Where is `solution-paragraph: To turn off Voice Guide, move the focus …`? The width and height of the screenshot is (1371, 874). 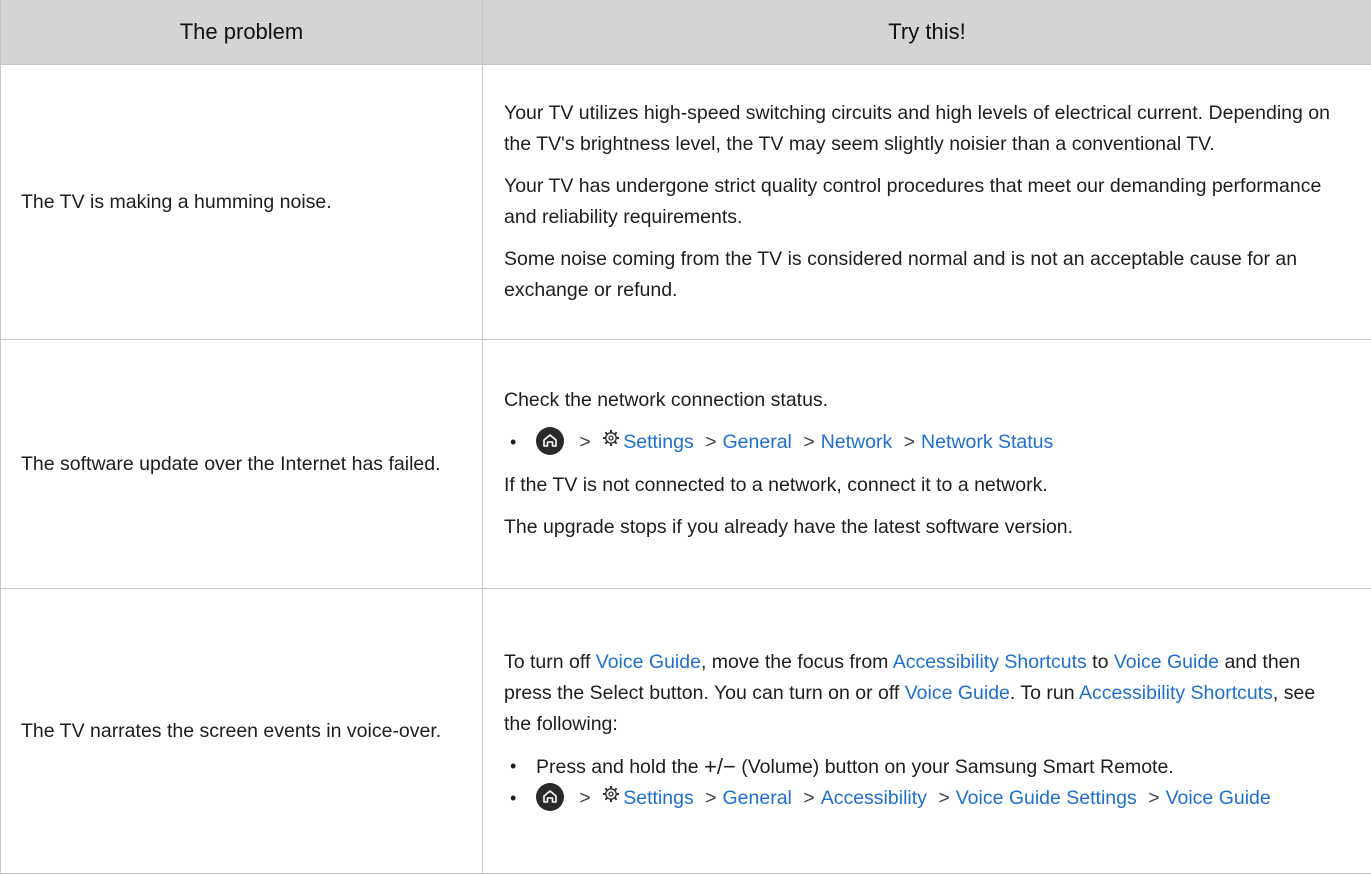 solution-paragraph: To turn off Voice Guide, move the focus … is located at coordinates (922, 693).